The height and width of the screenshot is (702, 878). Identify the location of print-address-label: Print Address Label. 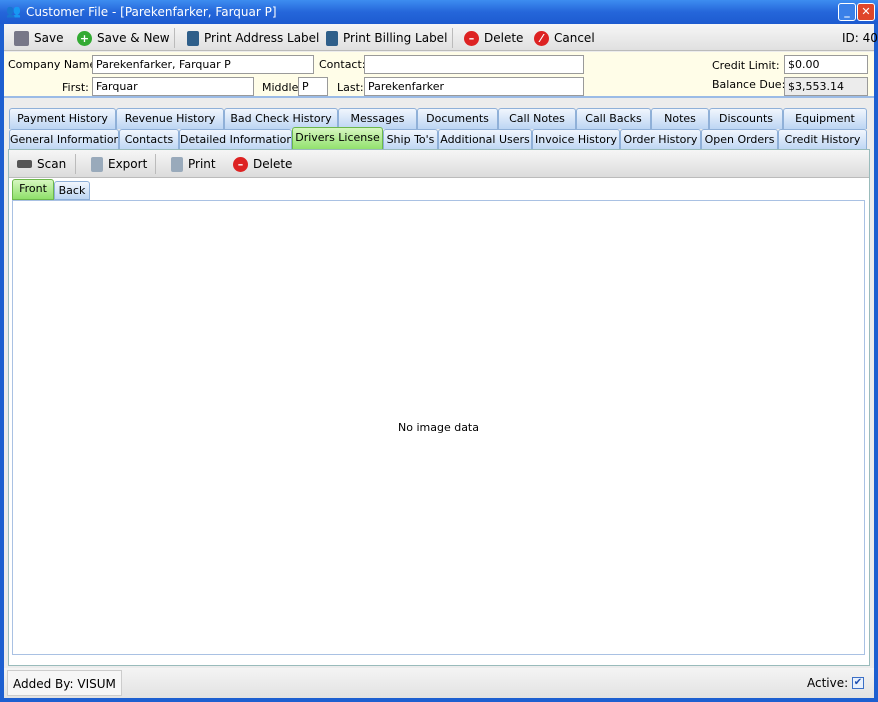
(262, 38).